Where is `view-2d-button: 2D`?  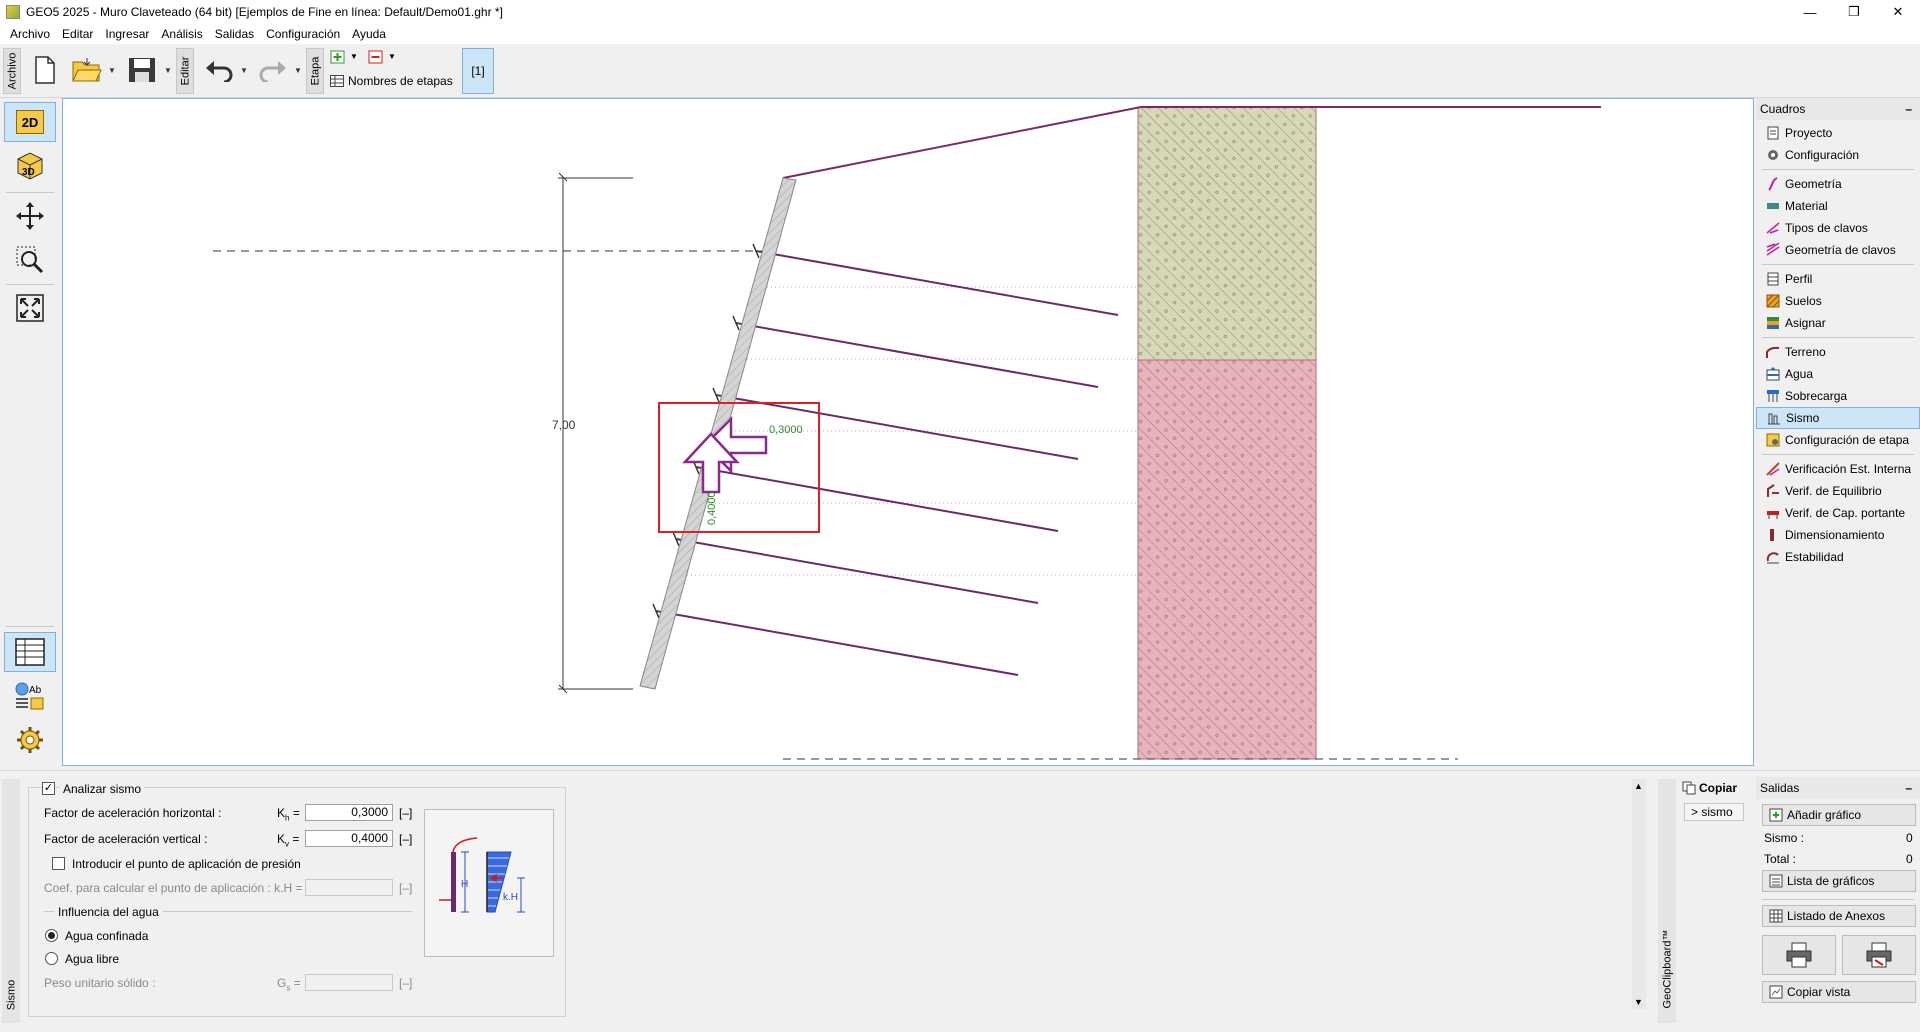 view-2d-button: 2D is located at coordinates (30, 122).